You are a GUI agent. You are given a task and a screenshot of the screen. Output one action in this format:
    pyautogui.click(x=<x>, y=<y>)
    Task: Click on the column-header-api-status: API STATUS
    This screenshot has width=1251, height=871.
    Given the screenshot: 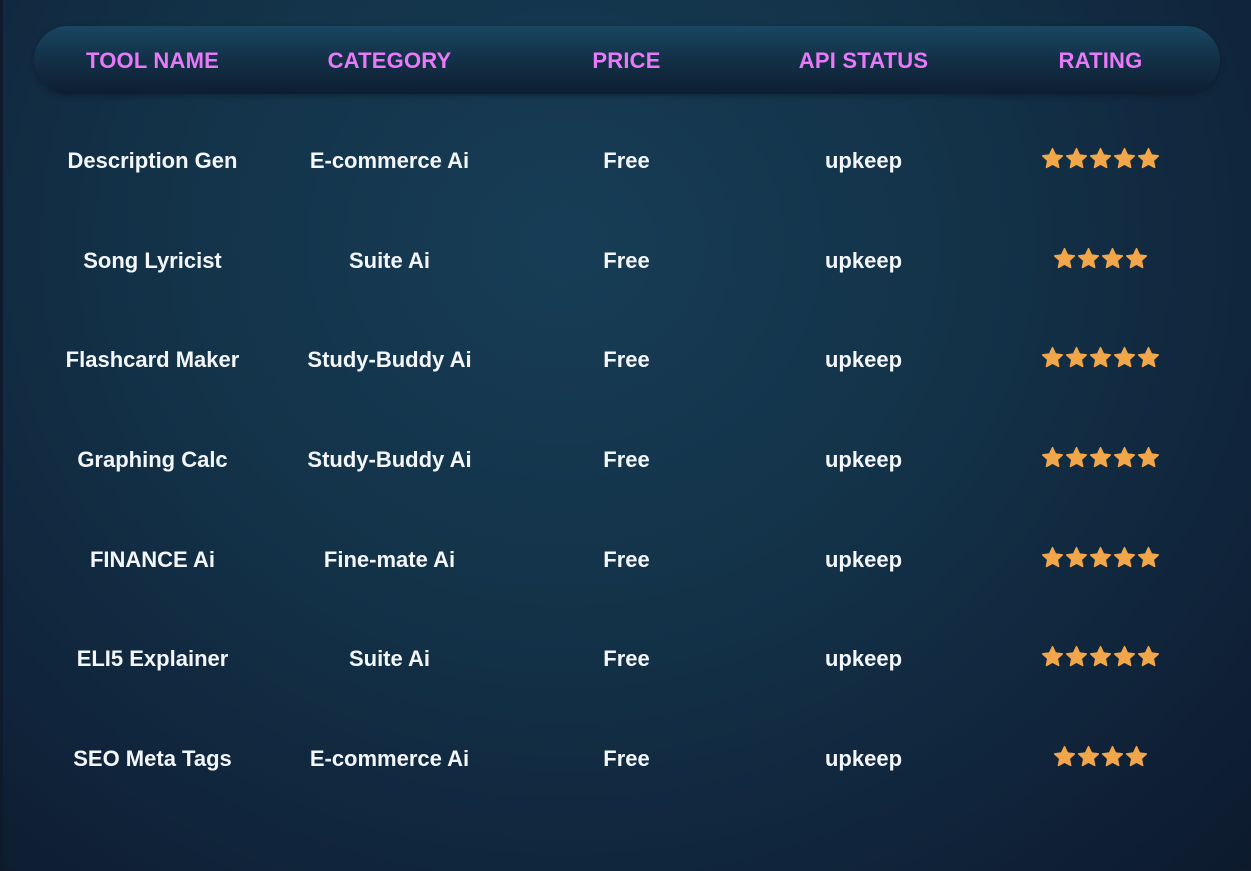 What is the action you would take?
    pyautogui.click(x=863, y=60)
    